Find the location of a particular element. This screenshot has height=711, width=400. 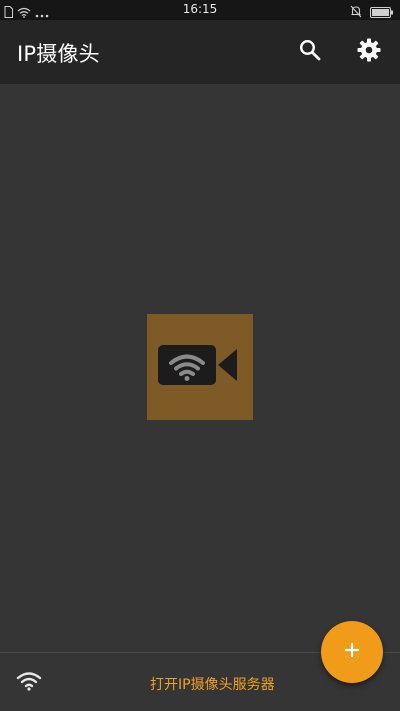

settings-button is located at coordinates (369, 52).